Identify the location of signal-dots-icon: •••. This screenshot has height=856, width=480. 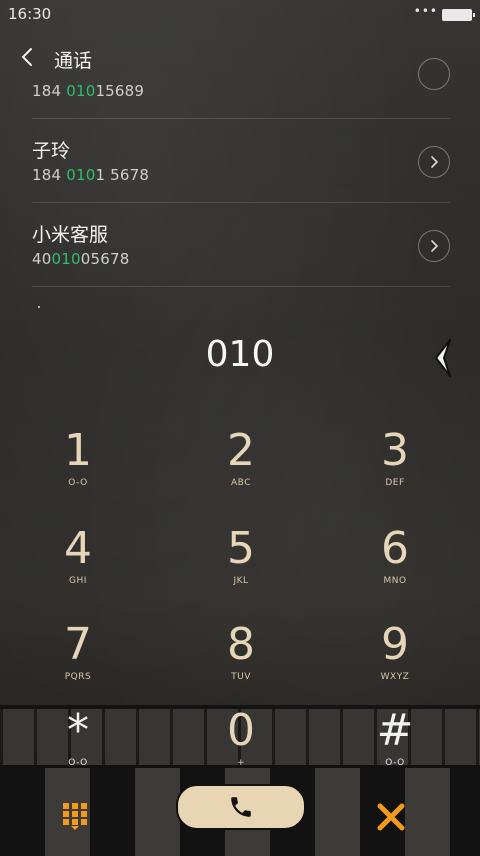
(425, 11).